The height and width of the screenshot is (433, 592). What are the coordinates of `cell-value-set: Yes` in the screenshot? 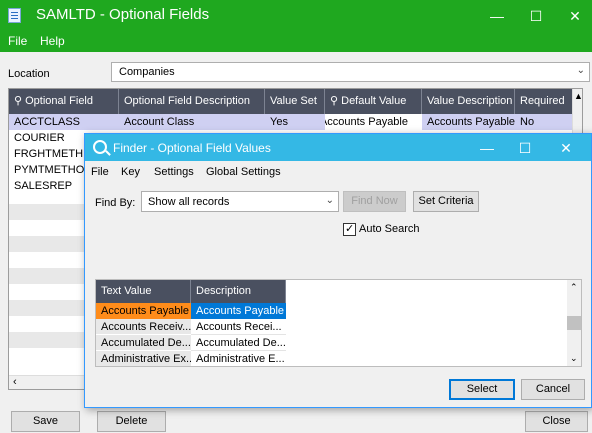 It's located at (279, 122).